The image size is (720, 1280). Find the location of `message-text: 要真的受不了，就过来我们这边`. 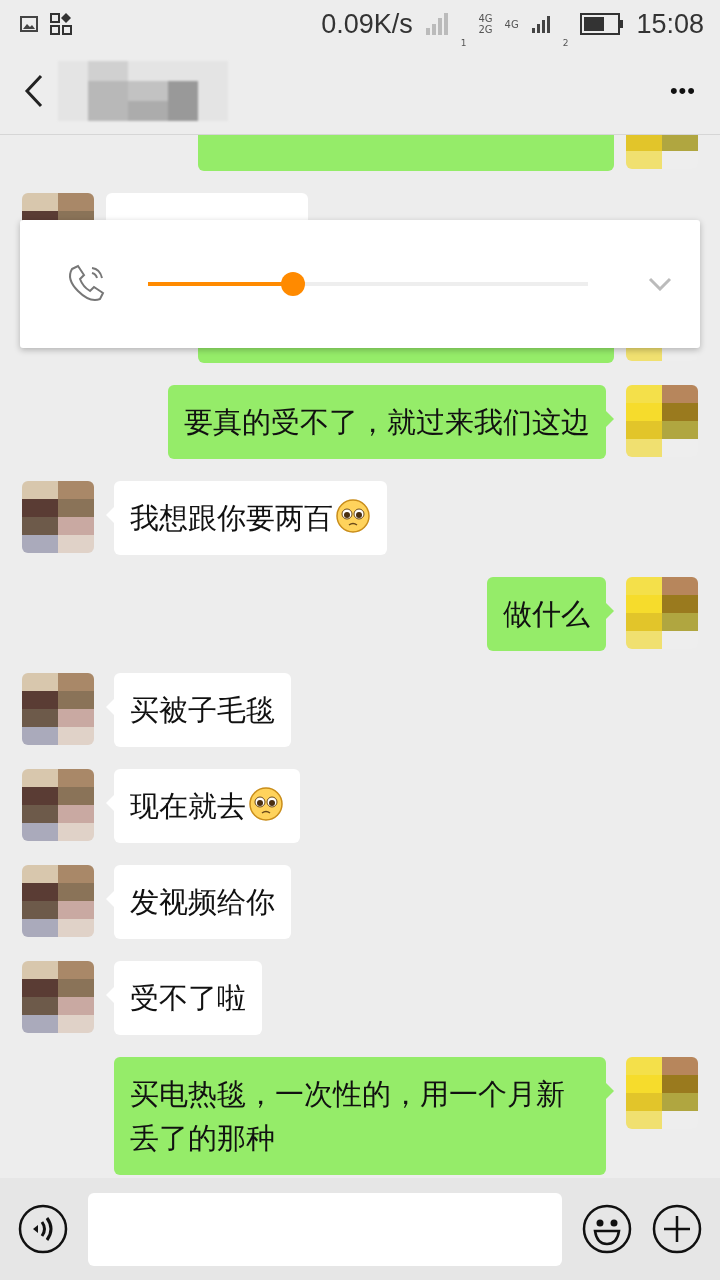

message-text: 要真的受不了，就过来我们这边 is located at coordinates (387, 422).